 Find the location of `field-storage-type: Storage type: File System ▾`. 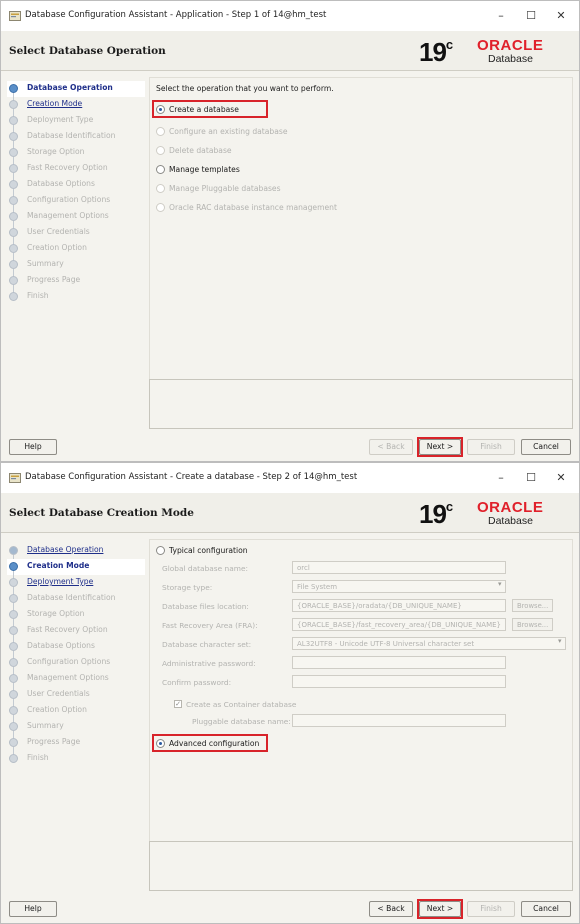

field-storage-type: Storage type: File System ▾ is located at coordinates (367, 587).